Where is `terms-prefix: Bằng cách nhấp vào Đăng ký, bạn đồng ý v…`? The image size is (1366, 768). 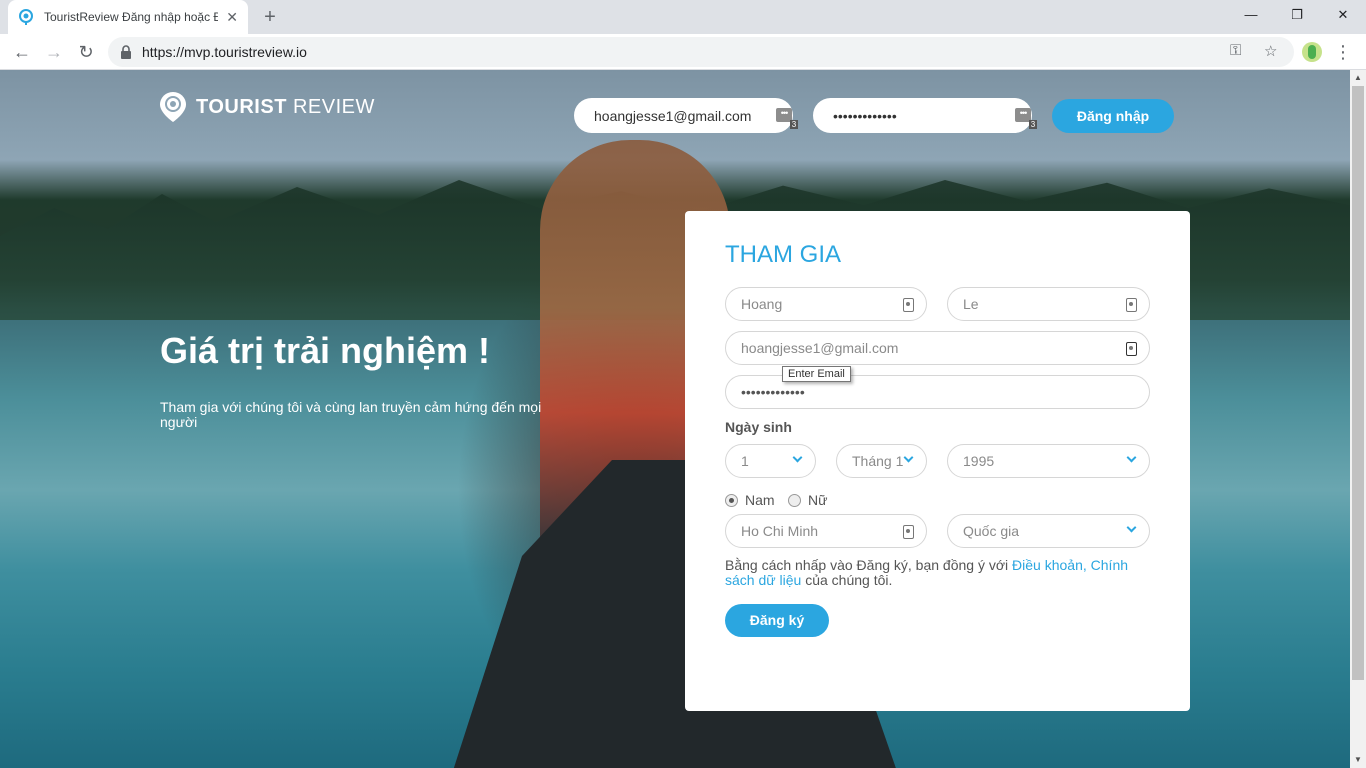 terms-prefix: Bằng cách nhấp vào Đăng ký, bạn đồng ý v… is located at coordinates (869, 565).